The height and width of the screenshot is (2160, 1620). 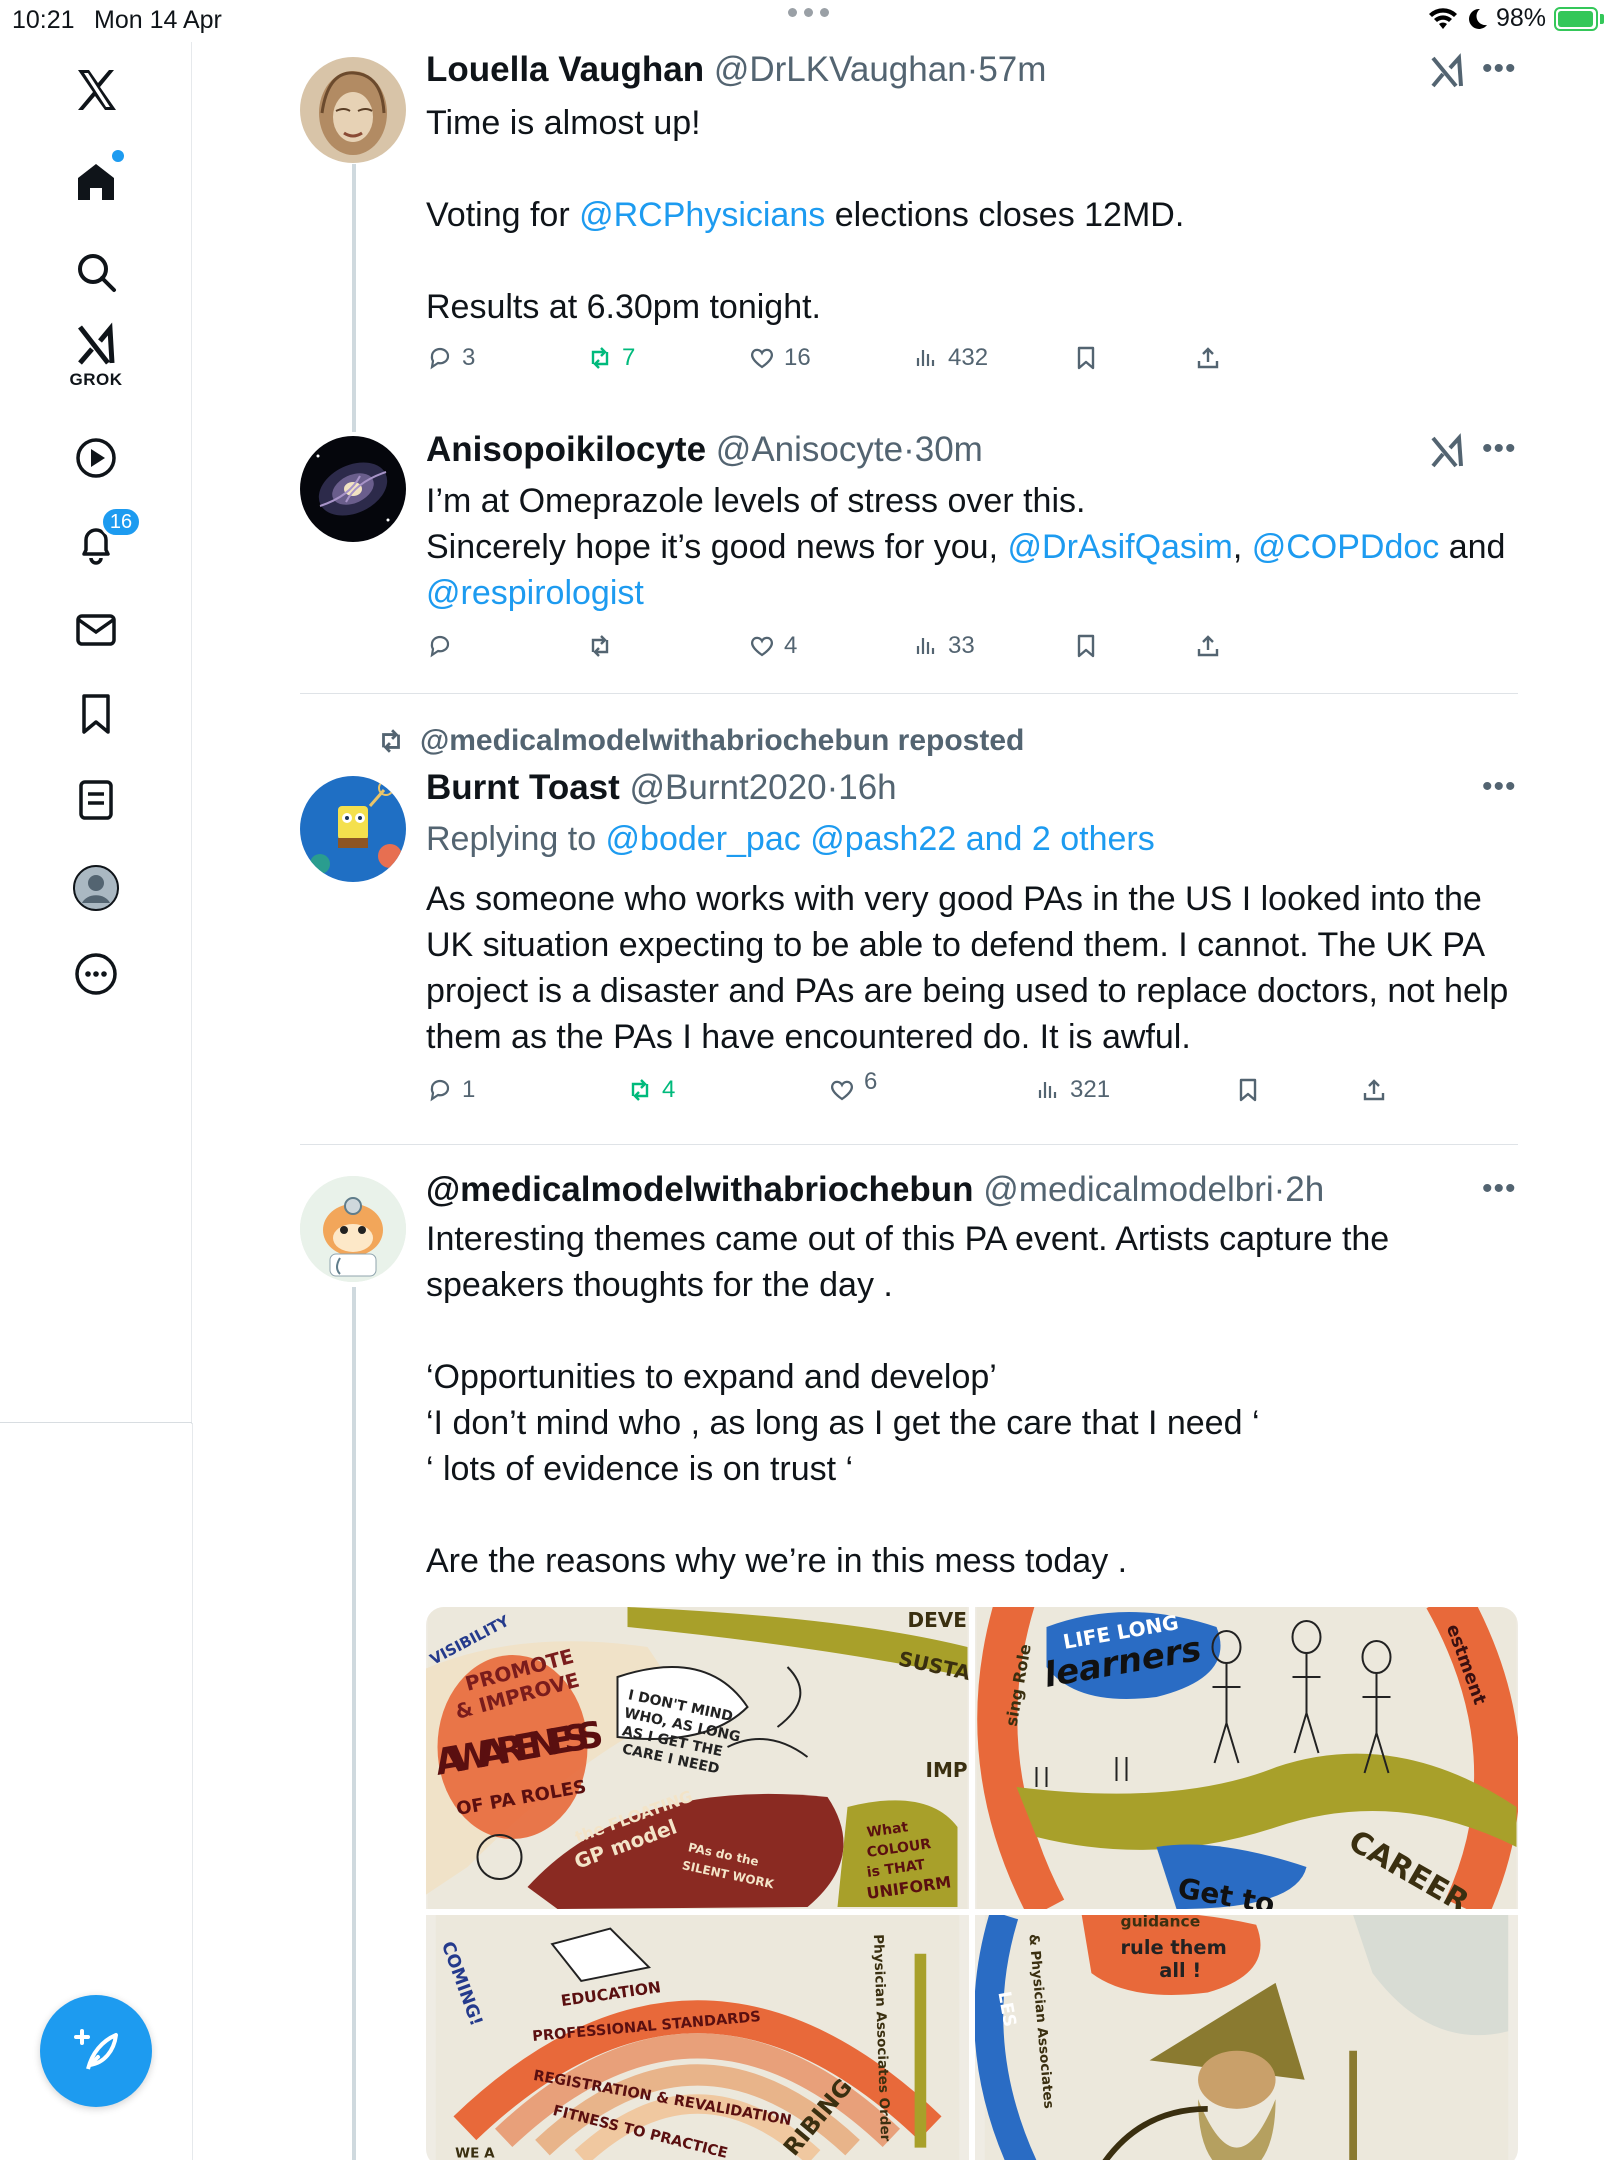 What do you see at coordinates (867, 787) in the screenshot?
I see `tweet-time: 16h` at bounding box center [867, 787].